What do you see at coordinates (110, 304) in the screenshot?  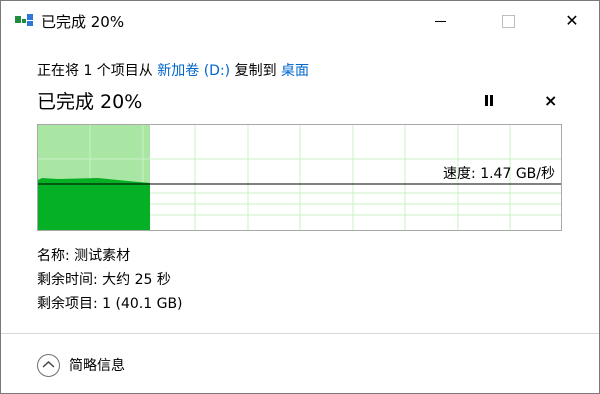 I see `items-remaining: 剩余项目: 1 (40.1 GB)` at bounding box center [110, 304].